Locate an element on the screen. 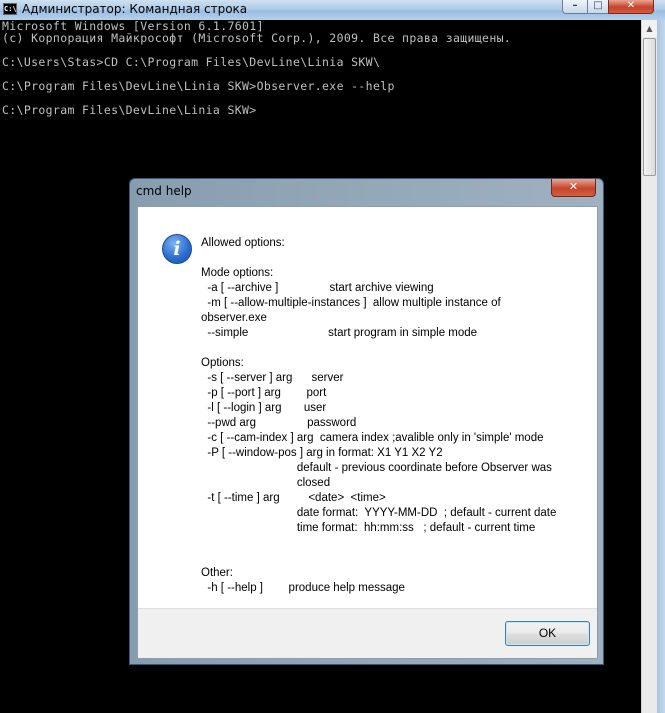 This screenshot has height=713, width=665. help-line: -a [ --archive ] start archive viewing is located at coordinates (317, 288).